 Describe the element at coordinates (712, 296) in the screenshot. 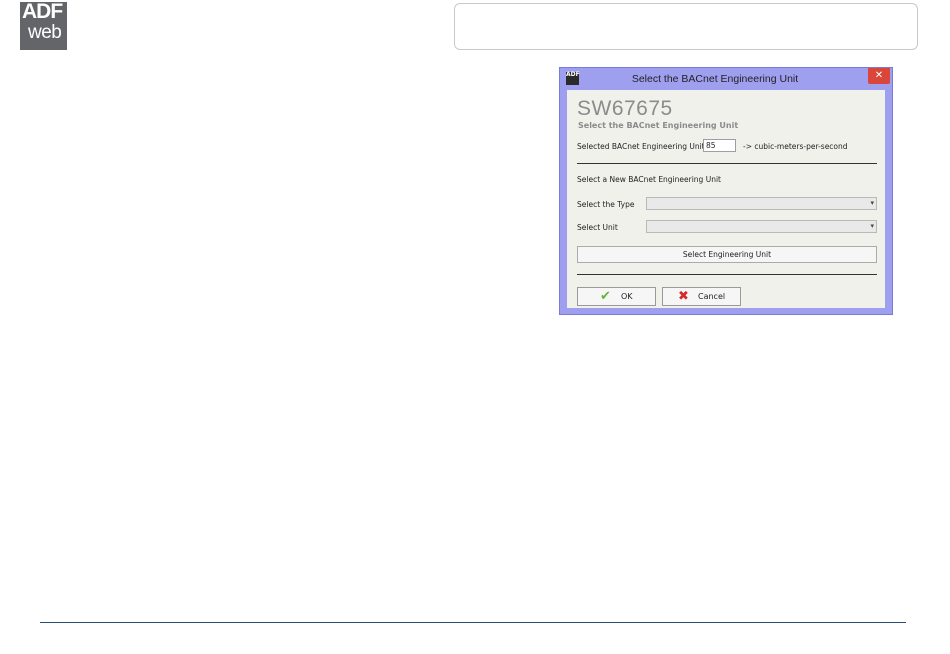

I see `cancel-button-label: Cancel` at that location.